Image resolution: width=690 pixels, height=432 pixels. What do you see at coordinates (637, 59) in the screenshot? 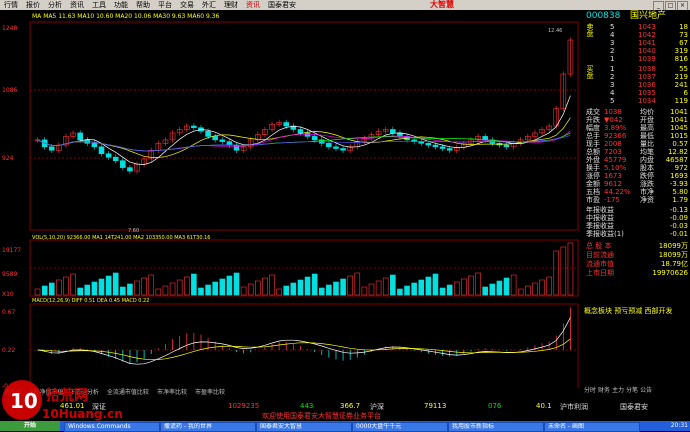
I see `sell-level: 1 1039 816` at bounding box center [637, 59].